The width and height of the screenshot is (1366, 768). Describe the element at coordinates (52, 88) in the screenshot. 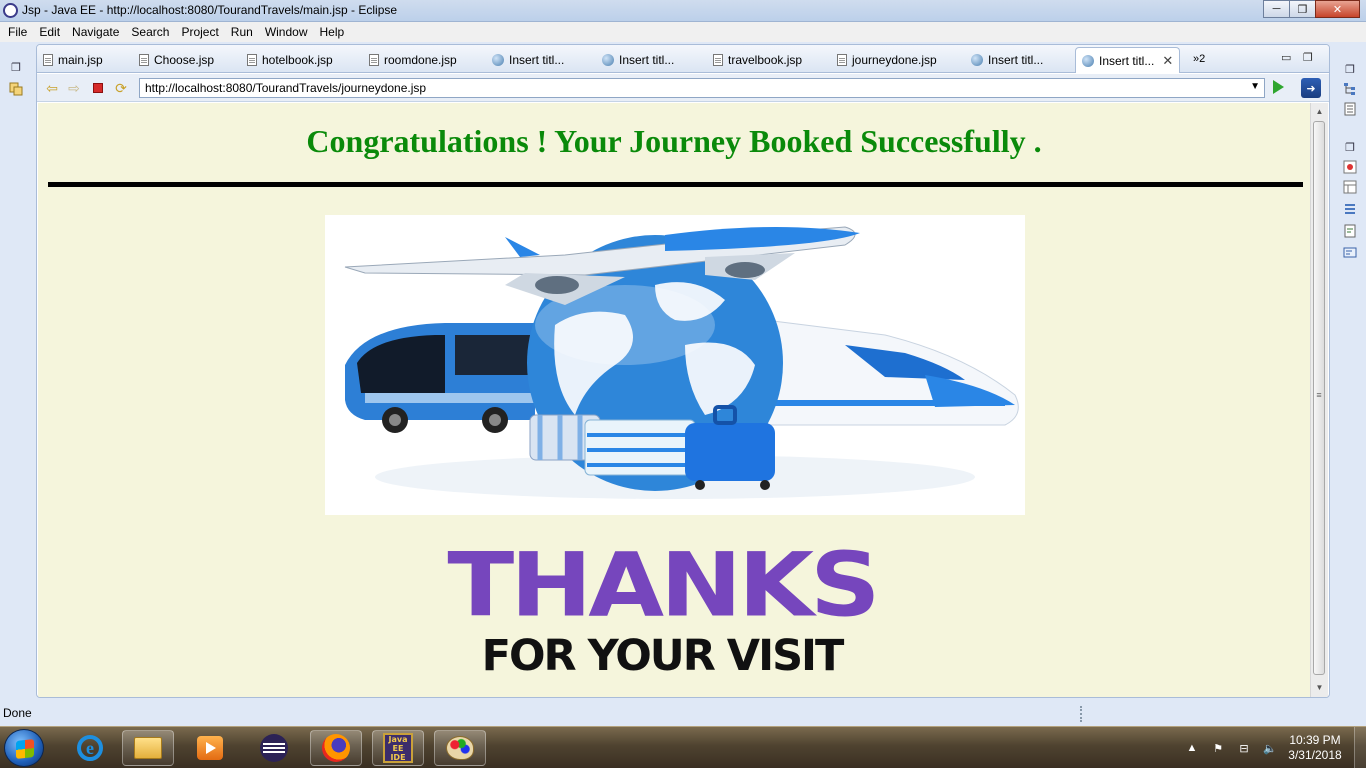

I see `back-arrow-icon: ⇦` at that location.